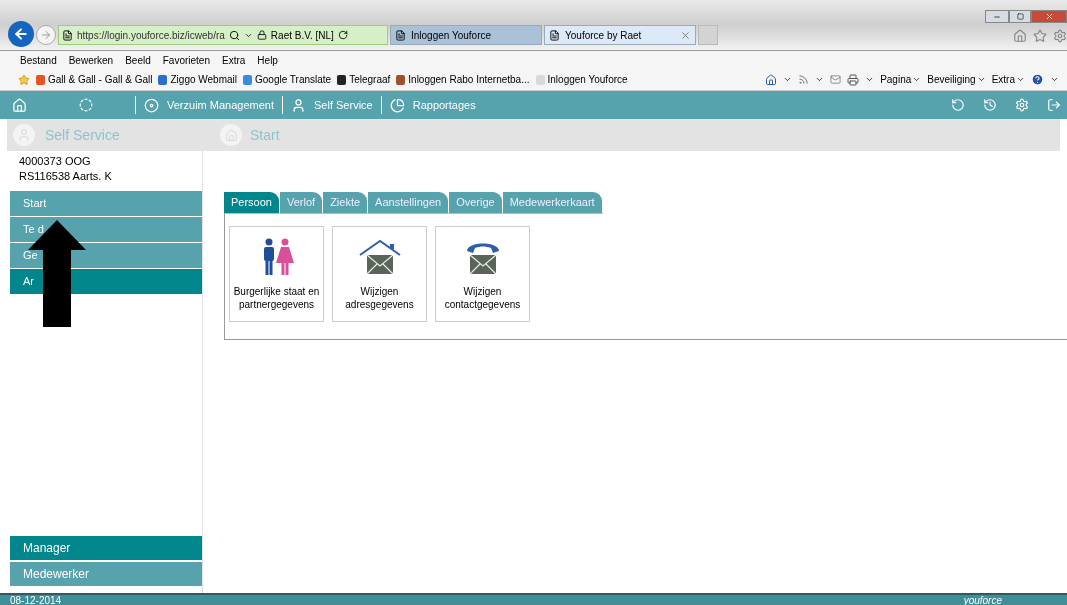  I want to click on favorite-link: Gall & Gall - Gall & Gall, so click(100, 79).